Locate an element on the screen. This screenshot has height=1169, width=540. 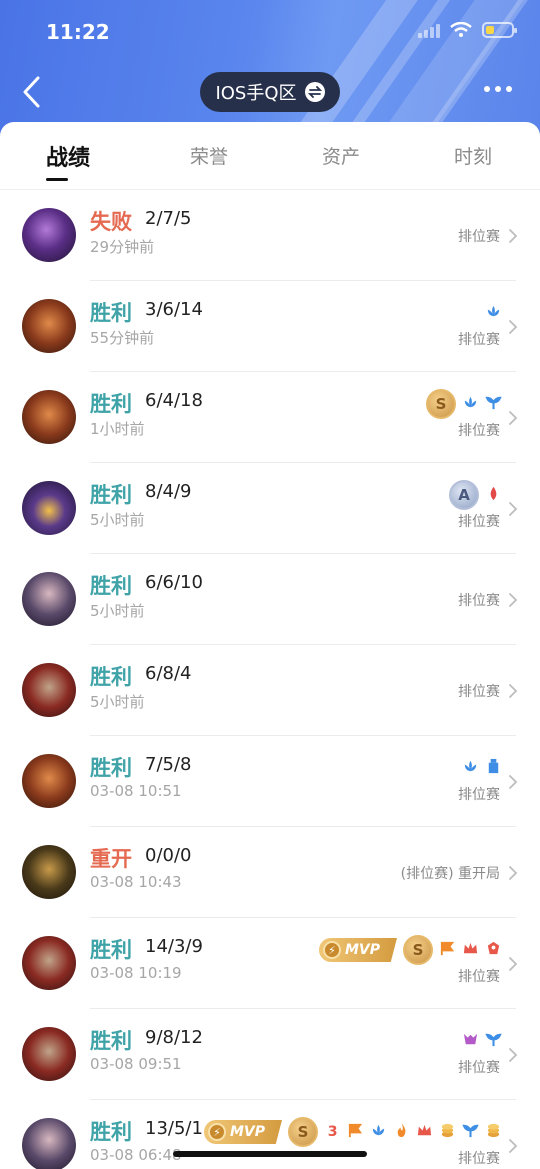
status-icons is located at coordinates (467, 30).